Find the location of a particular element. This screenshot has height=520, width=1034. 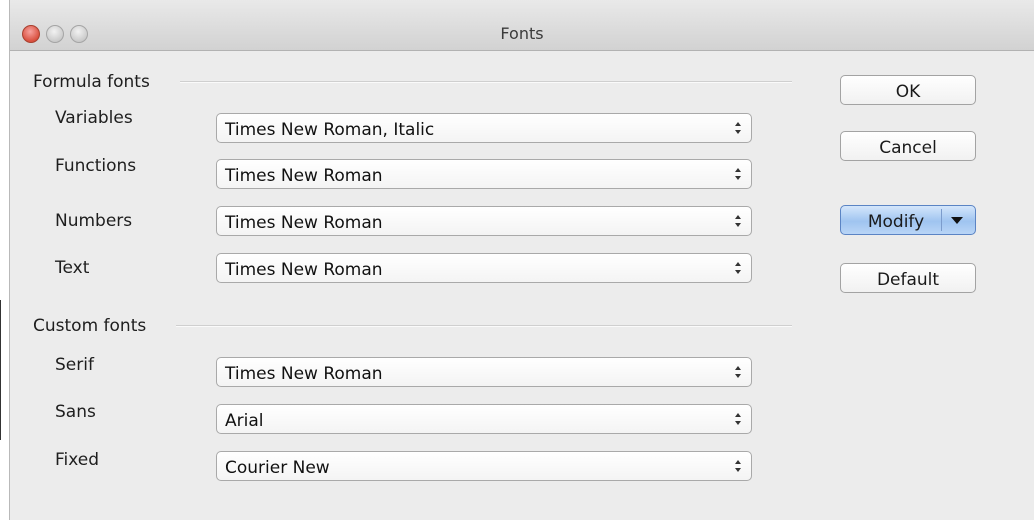

functions-font-value: Times New Roman is located at coordinates (304, 176).